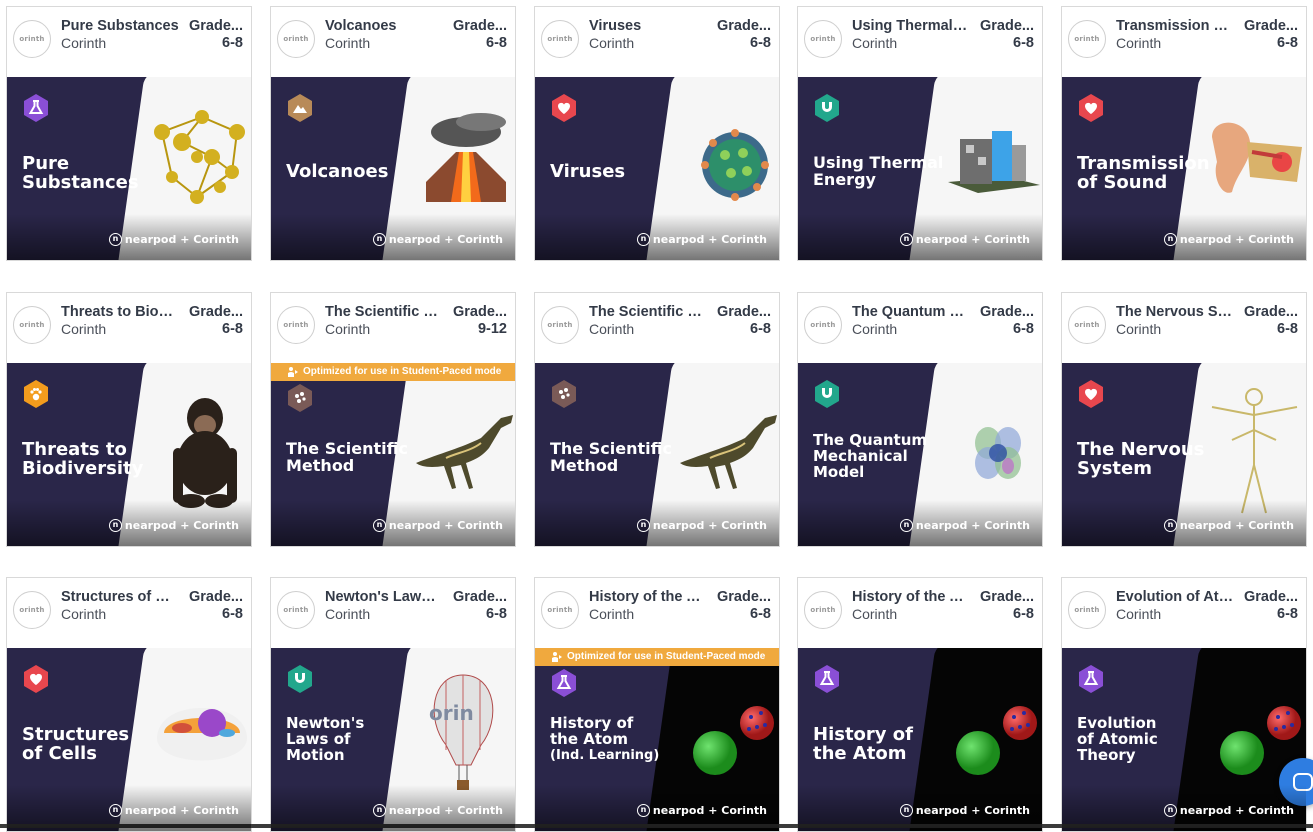 Image resolution: width=1313 pixels, height=832 pixels. What do you see at coordinates (920, 168) in the screenshot?
I see `card-thumbnail: Using Thermal Energy n nearpod + Corinth` at bounding box center [920, 168].